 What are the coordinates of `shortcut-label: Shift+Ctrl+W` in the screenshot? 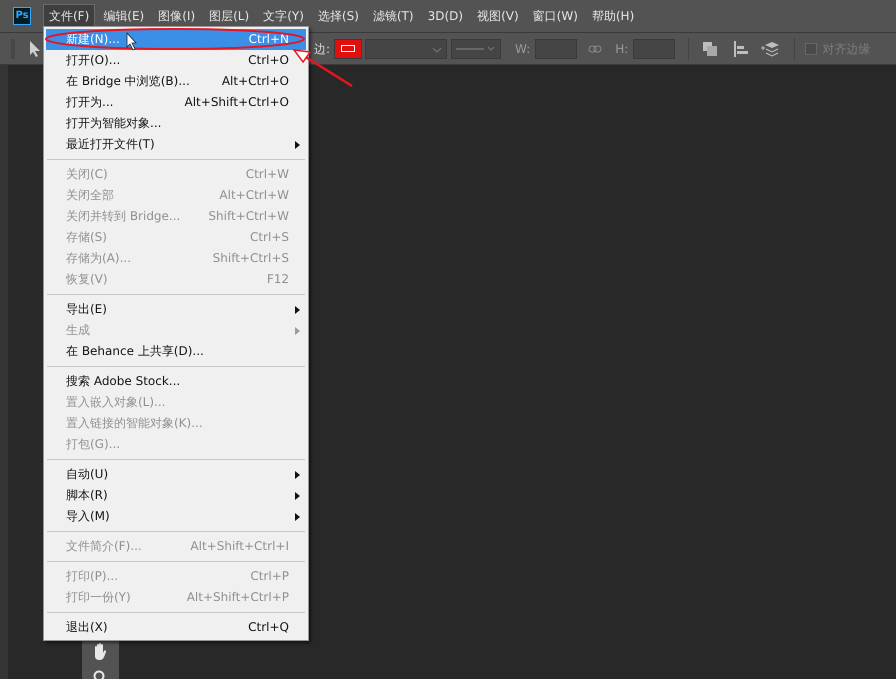 It's located at (248, 216).